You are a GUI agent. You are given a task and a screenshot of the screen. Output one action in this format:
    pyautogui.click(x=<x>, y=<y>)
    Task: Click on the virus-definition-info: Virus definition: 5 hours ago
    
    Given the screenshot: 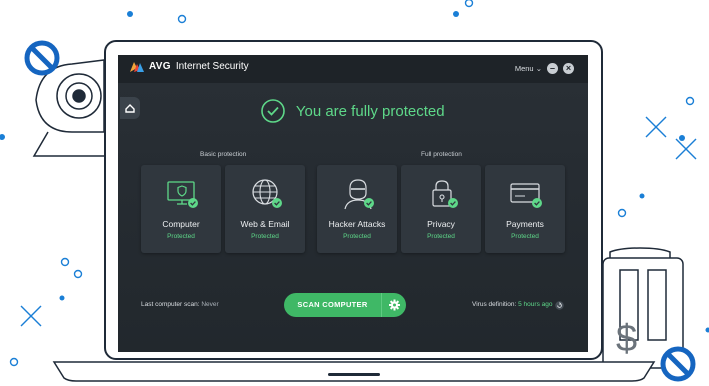 What is the action you would take?
    pyautogui.click(x=512, y=304)
    